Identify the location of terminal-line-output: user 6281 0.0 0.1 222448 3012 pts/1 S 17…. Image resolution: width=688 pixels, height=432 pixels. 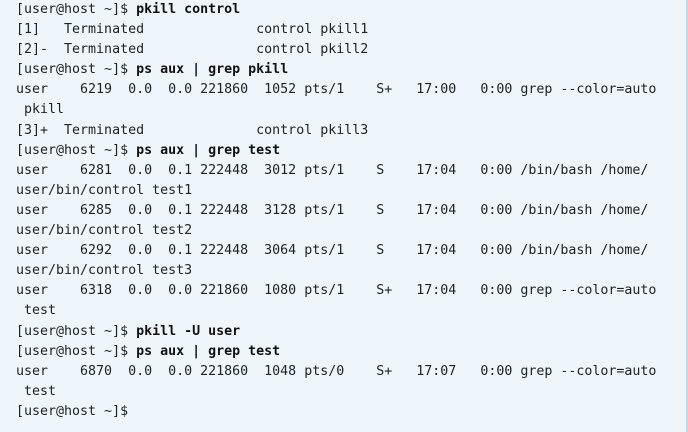
(332, 170).